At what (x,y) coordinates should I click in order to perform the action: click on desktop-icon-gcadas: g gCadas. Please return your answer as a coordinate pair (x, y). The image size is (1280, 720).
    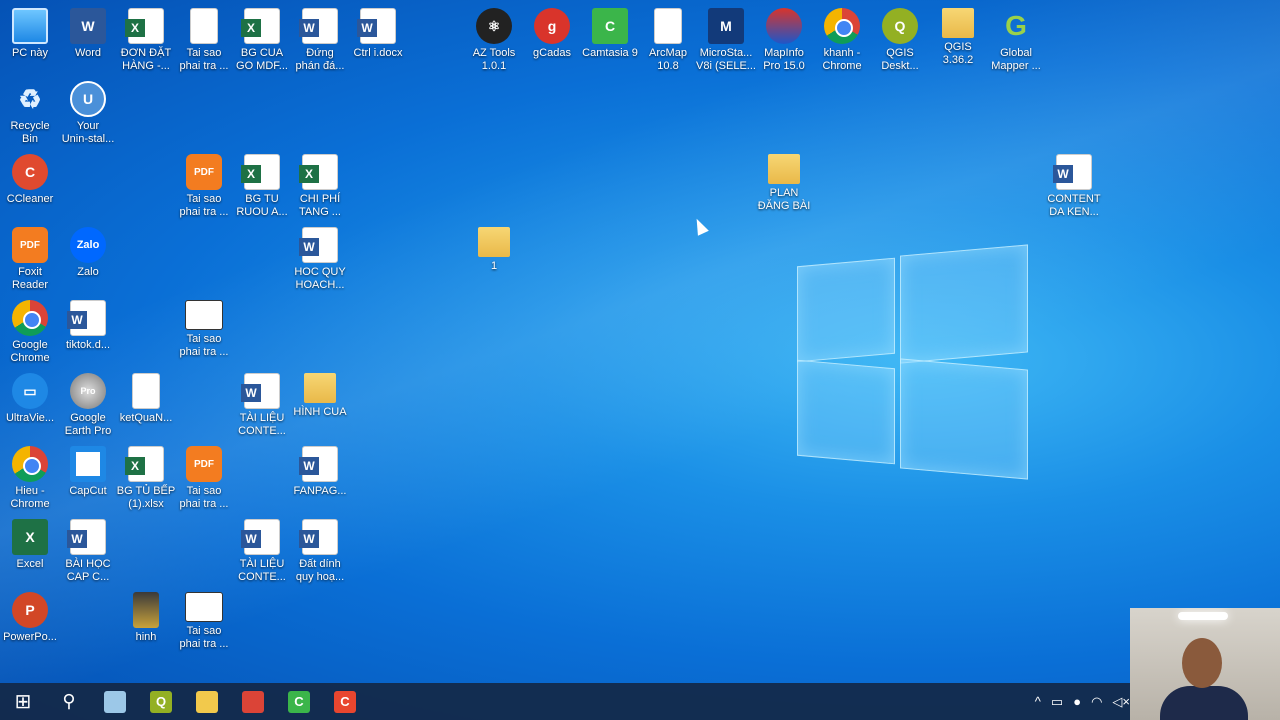
    Looking at the image, I should click on (552, 41).